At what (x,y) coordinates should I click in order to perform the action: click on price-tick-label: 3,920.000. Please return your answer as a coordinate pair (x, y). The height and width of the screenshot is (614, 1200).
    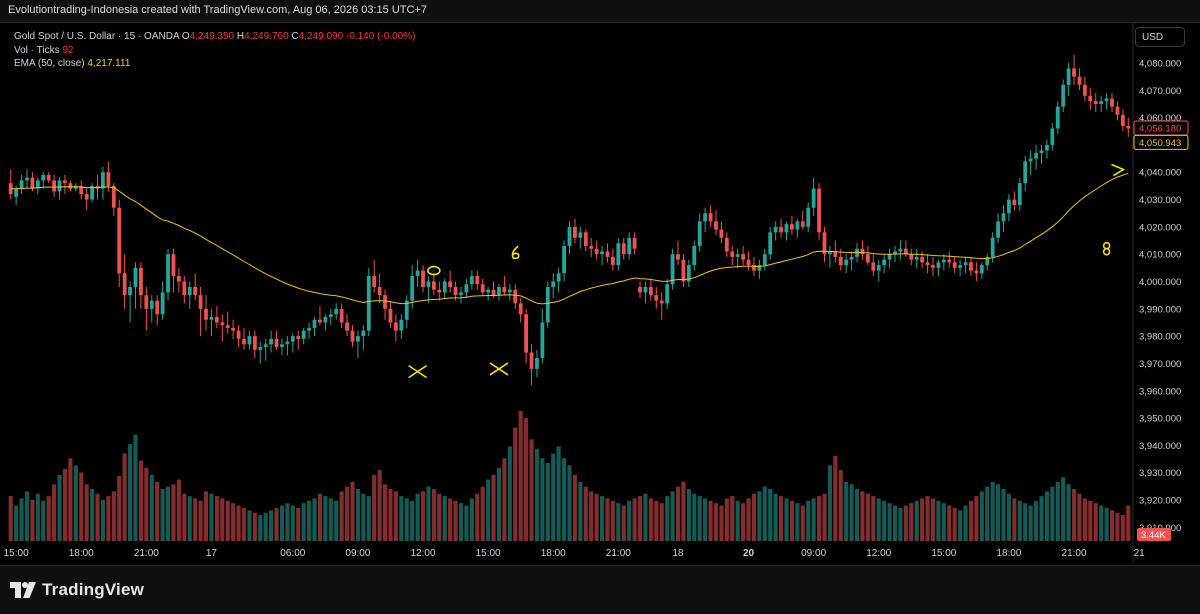
    Looking at the image, I should click on (1160, 501).